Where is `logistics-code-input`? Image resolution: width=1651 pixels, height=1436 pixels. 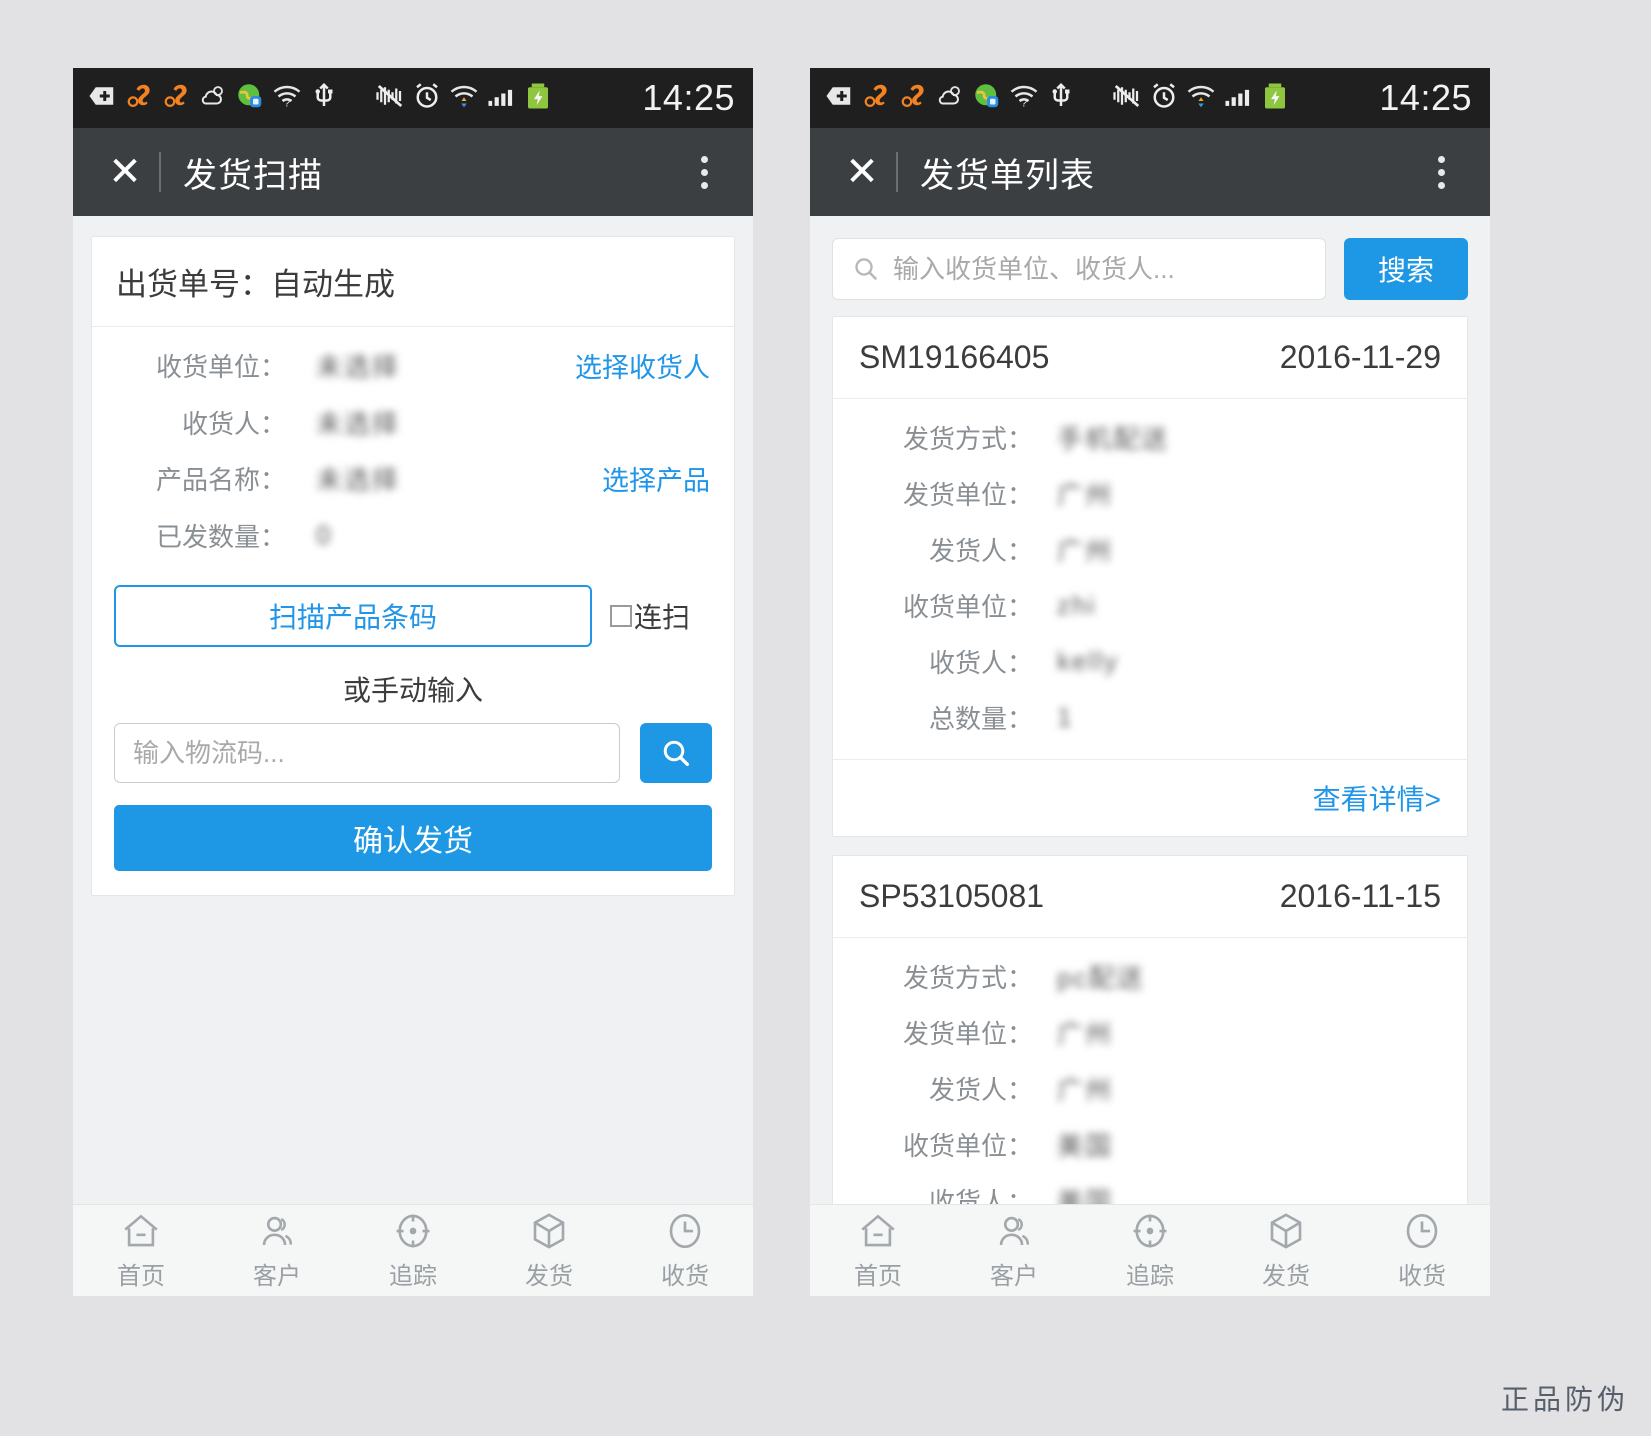
logistics-code-input is located at coordinates (367, 753).